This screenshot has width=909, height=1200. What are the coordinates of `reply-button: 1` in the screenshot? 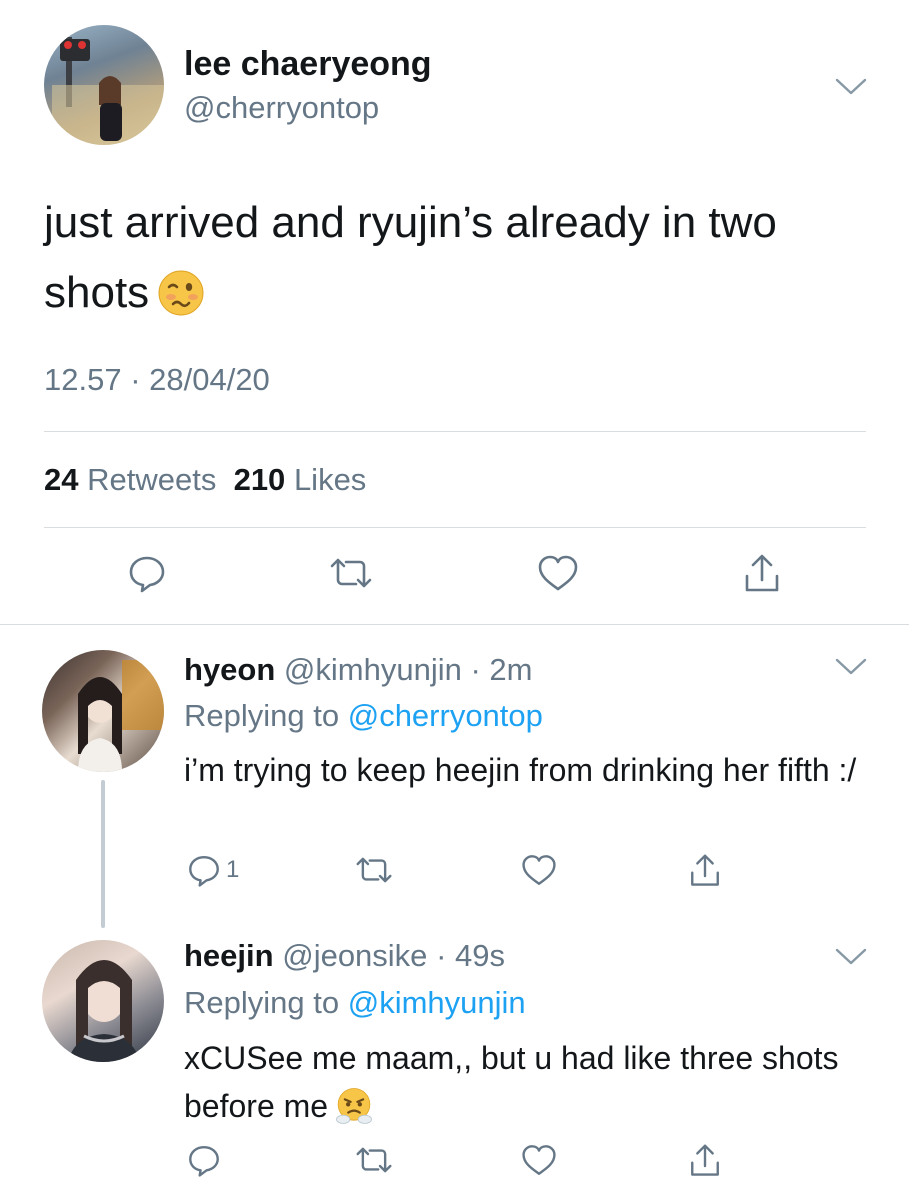 It's located at (212, 870).